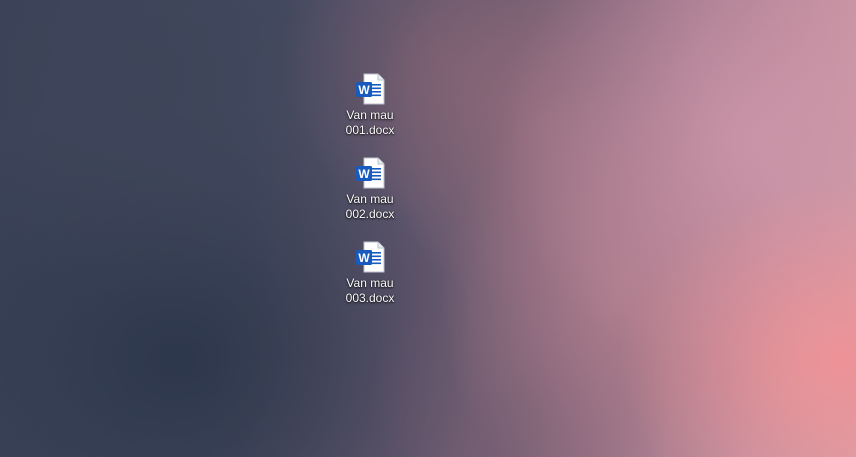  What do you see at coordinates (370, 189) in the screenshot?
I see `desktop-icon-van-mau-002: W Van mau 002.docx` at bounding box center [370, 189].